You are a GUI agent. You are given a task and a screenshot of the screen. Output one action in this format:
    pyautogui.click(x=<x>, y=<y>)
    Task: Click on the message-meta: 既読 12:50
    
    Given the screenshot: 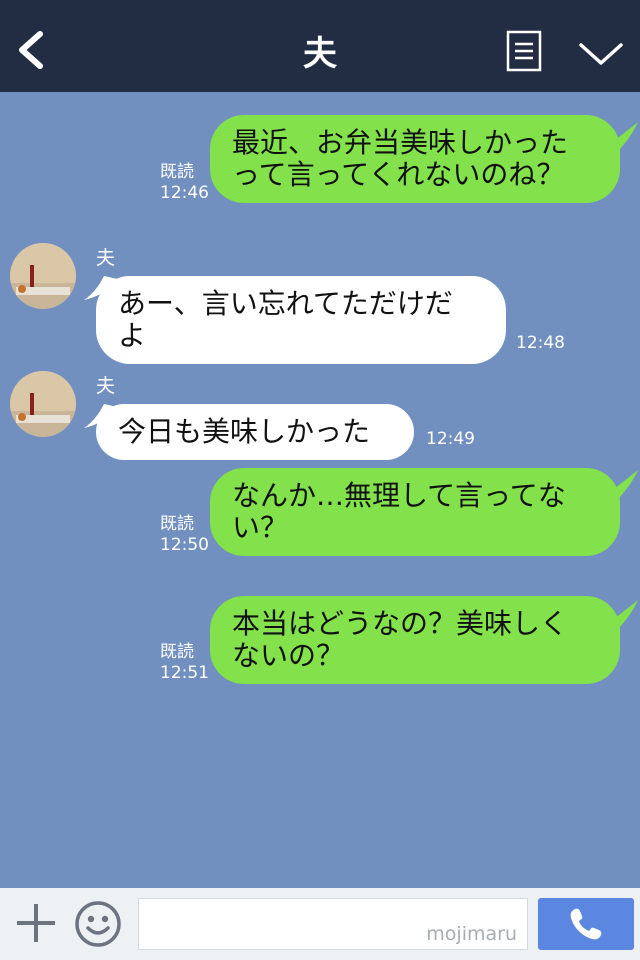 What is the action you would take?
    pyautogui.click(x=184, y=535)
    